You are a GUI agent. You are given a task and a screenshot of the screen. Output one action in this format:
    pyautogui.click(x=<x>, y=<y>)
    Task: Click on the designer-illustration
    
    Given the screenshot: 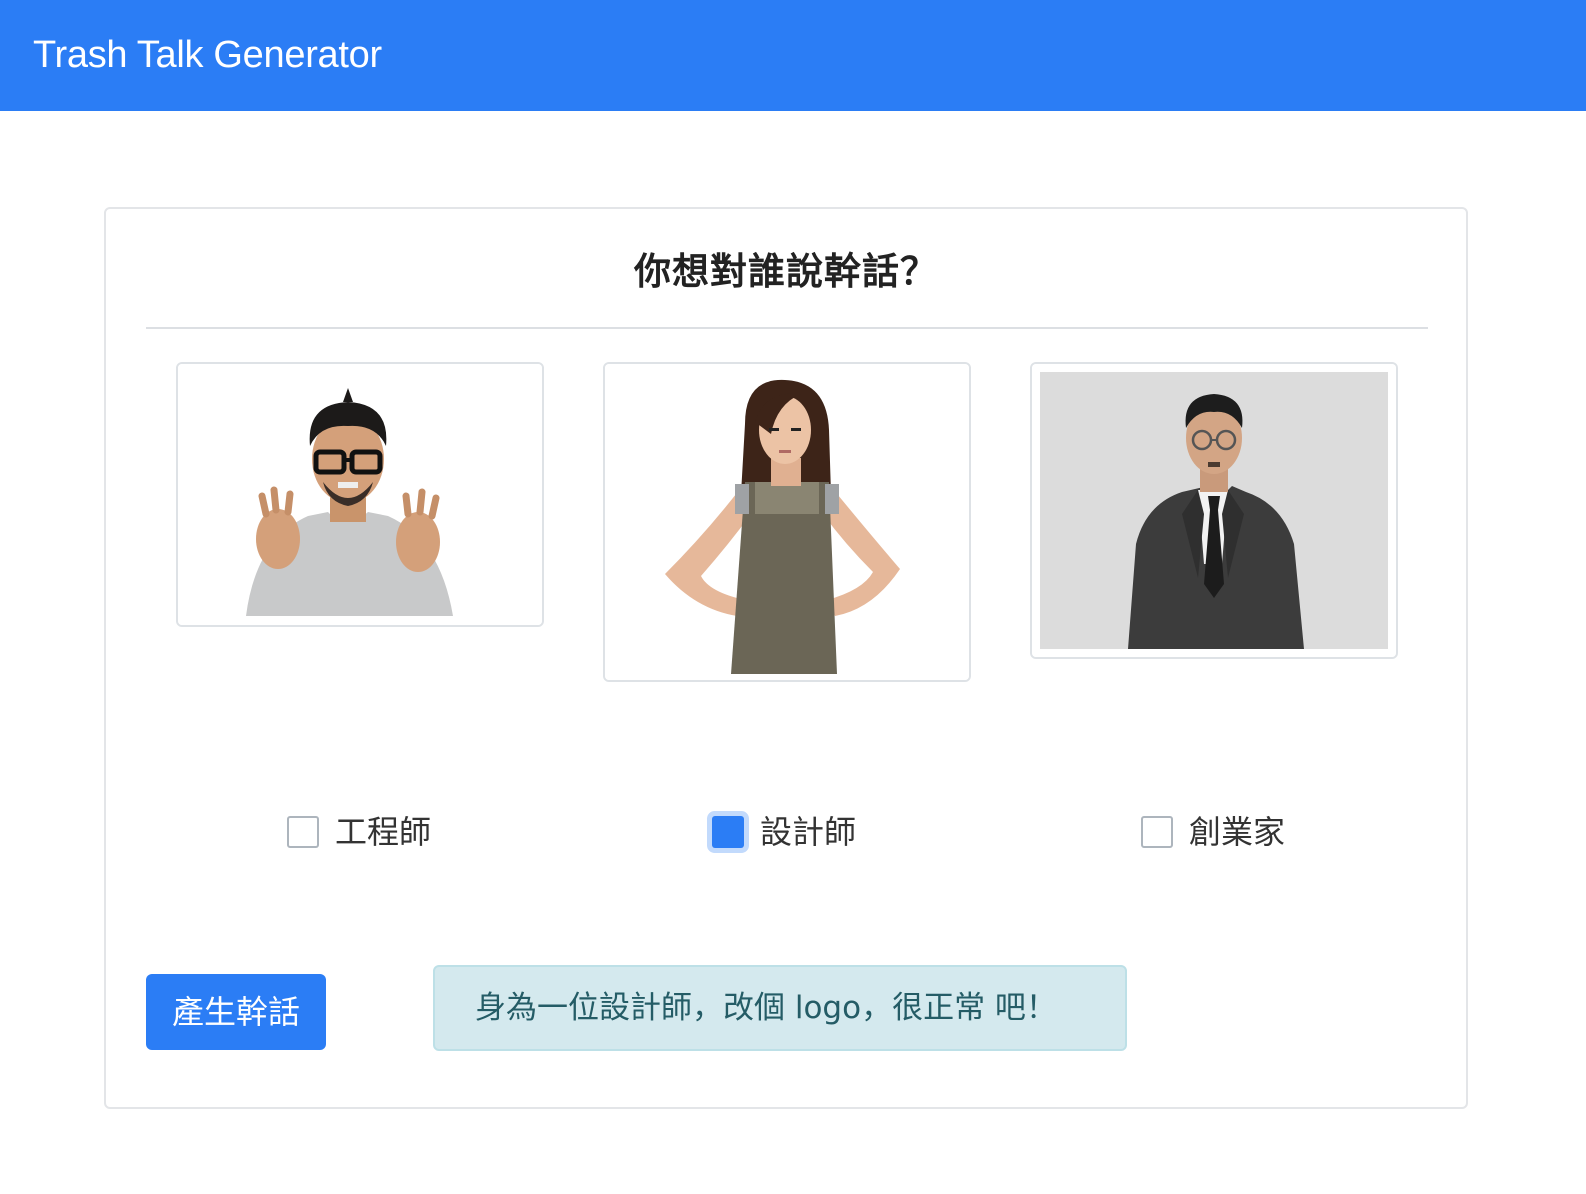 What is the action you would take?
    pyautogui.click(x=787, y=522)
    